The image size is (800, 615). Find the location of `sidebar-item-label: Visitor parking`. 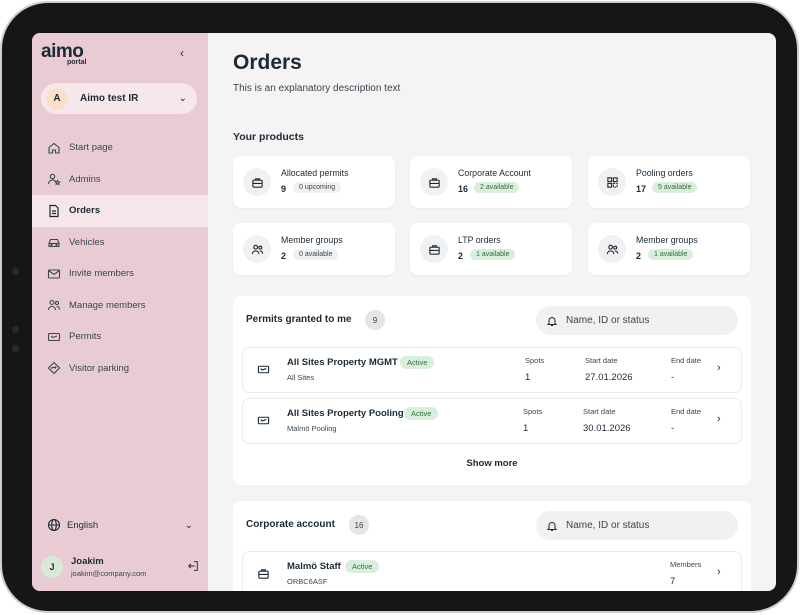

sidebar-item-label: Visitor parking is located at coordinates (99, 368).